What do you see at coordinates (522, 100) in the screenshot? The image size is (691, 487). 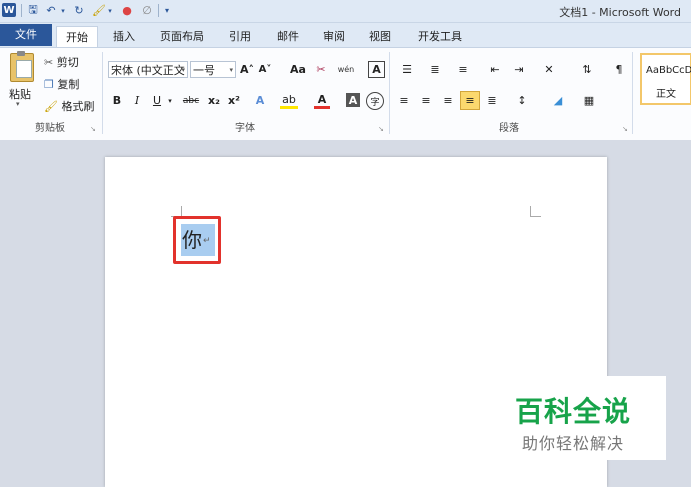 I see `line-spacing-icon: ↕` at bounding box center [522, 100].